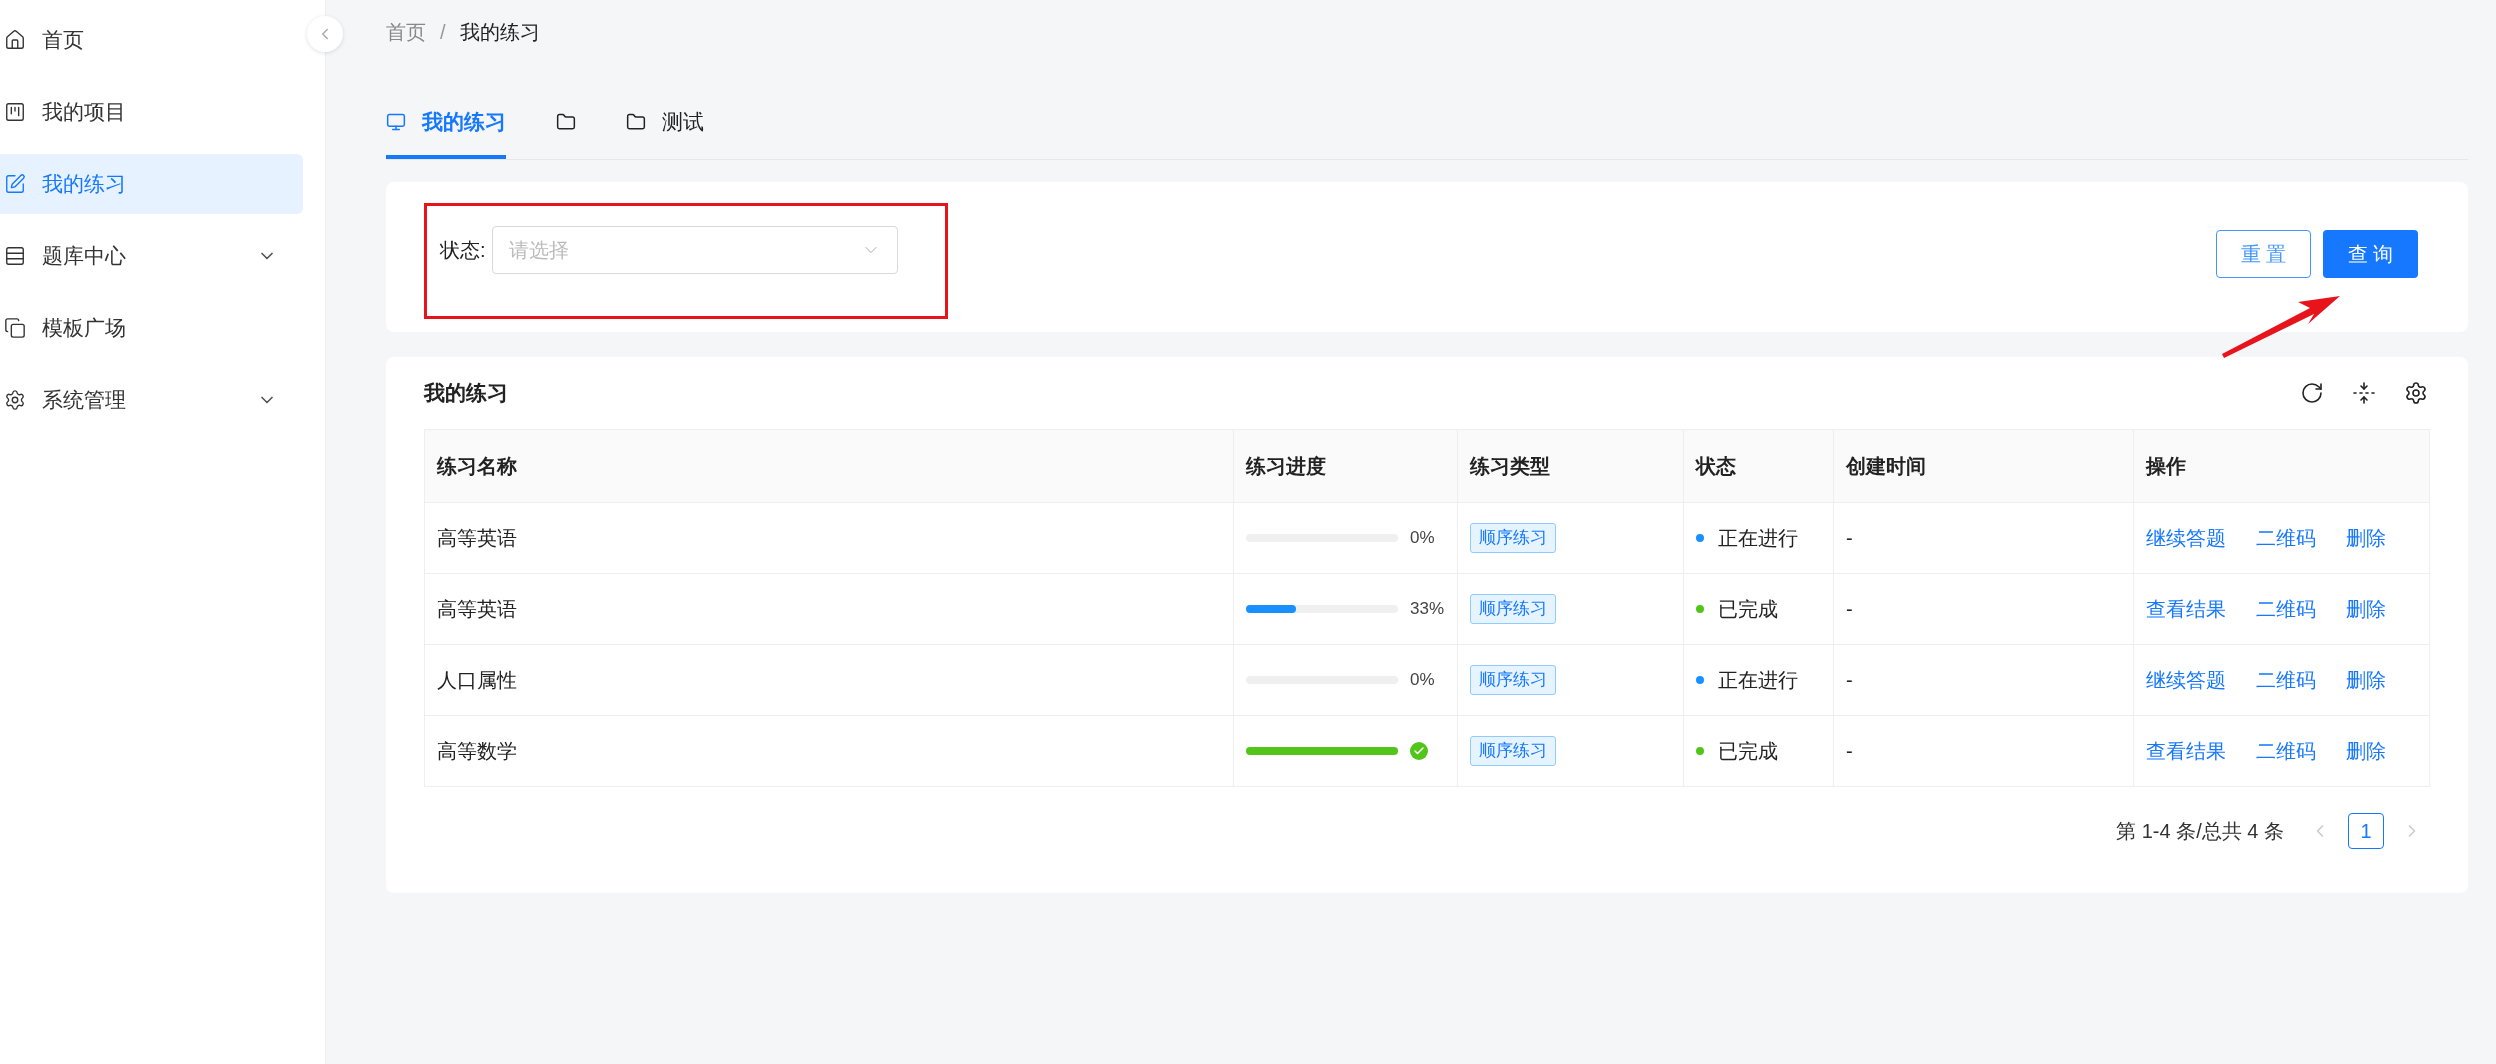 This screenshot has width=2496, height=1064. What do you see at coordinates (15, 112) in the screenshot?
I see `board-icon` at bounding box center [15, 112].